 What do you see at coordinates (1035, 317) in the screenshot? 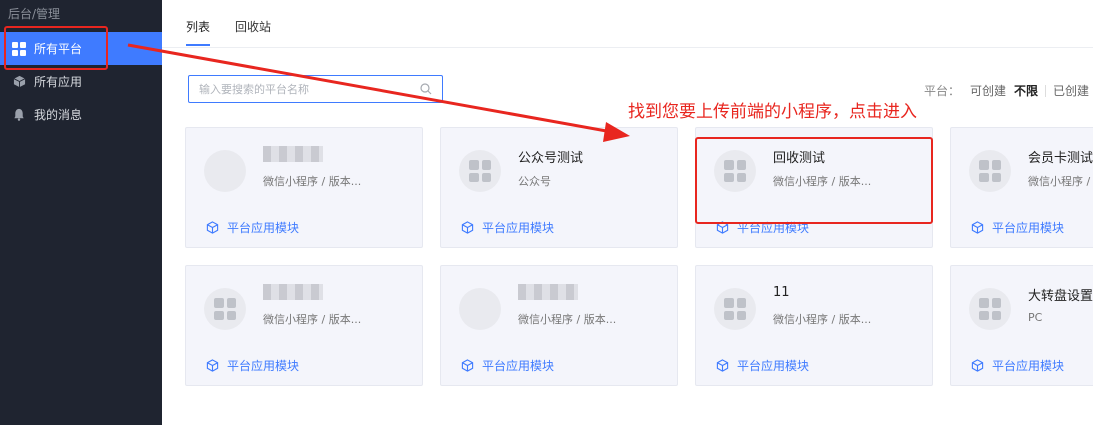
I see `platform-subtitle: PC` at bounding box center [1035, 317].